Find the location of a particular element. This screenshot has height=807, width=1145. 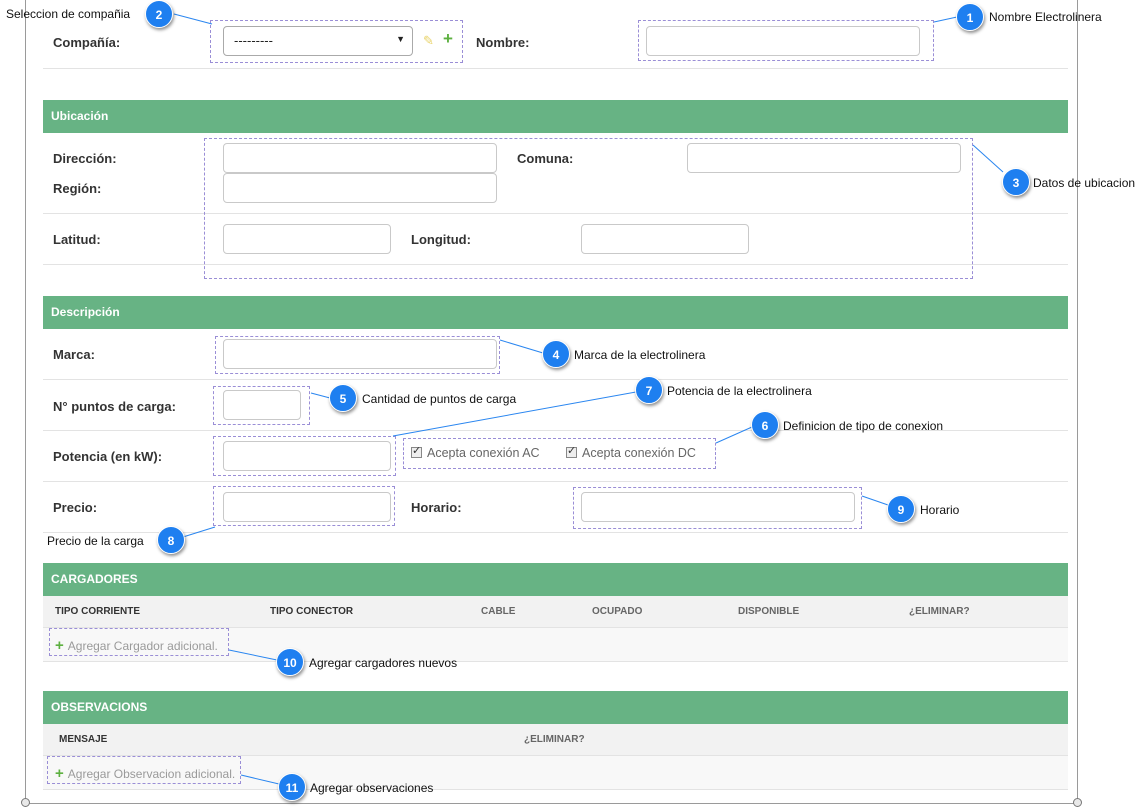

charge-points-label: N° puntos de carga: is located at coordinates (114, 406).